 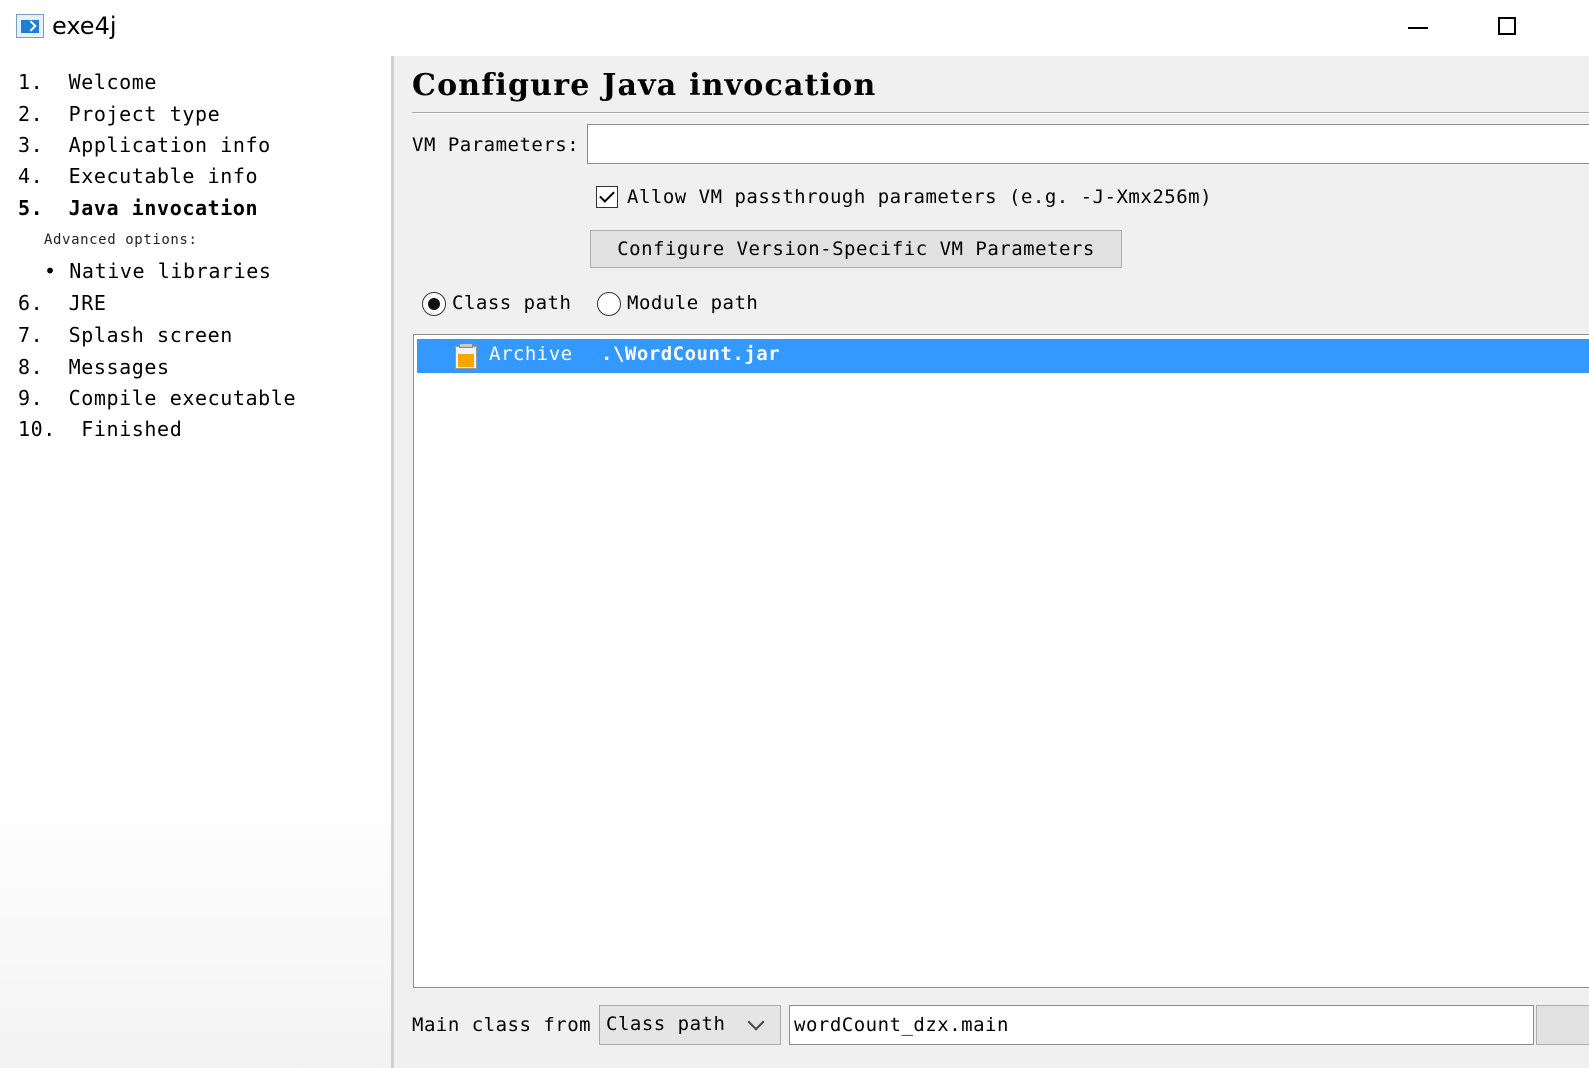 What do you see at coordinates (502, 1025) in the screenshot?
I see `main-class-from-label: Main class from` at bounding box center [502, 1025].